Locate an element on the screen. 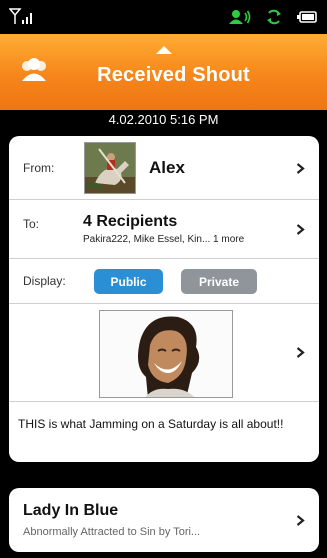 The image size is (327, 558). display-label: Display: is located at coordinates (44, 281).